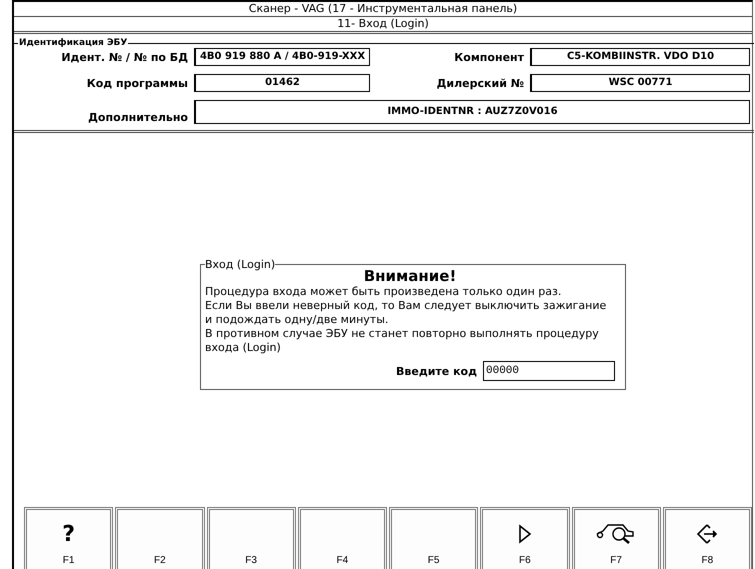 This screenshot has height=569, width=755. Describe the element at coordinates (342, 538) in the screenshot. I see `function-key: F4` at that location.